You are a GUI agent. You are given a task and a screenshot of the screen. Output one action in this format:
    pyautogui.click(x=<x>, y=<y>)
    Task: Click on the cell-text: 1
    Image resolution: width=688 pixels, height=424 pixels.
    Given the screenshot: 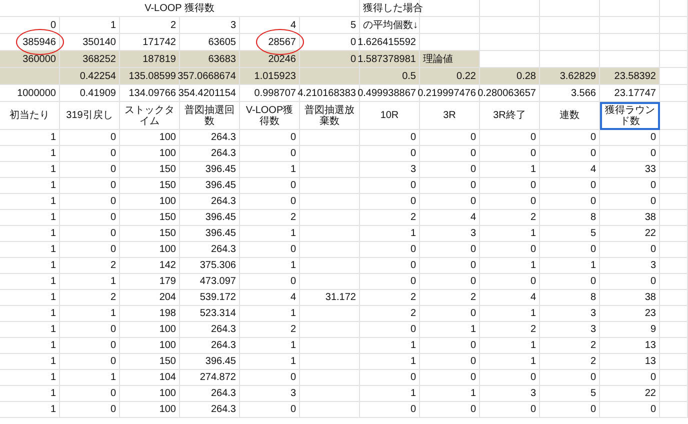 What is the action you would take?
    pyautogui.click(x=113, y=25)
    